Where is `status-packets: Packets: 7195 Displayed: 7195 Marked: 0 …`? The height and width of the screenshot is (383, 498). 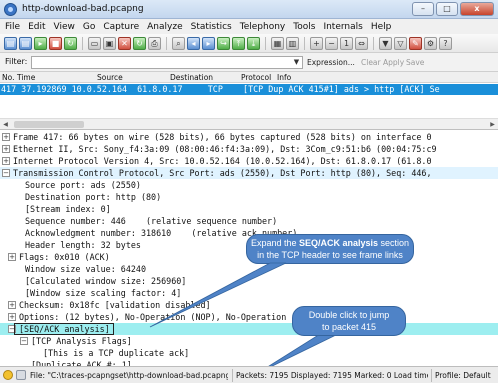
status-packets: Packets: 7195 Displayed: 7195 Marked: 0 … is located at coordinates (332, 375).